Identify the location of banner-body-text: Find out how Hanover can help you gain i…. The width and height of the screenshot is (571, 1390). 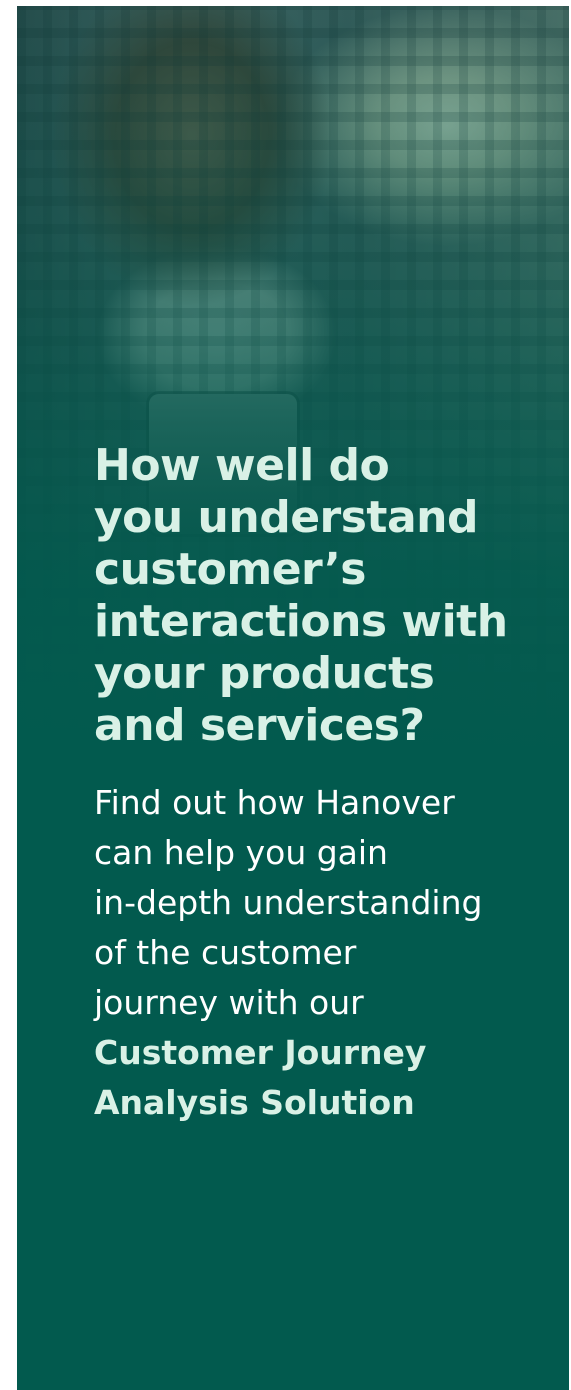
(288, 902).